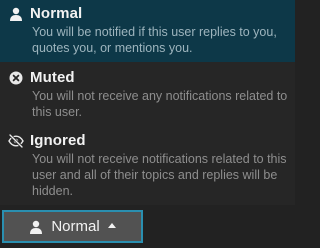 Image resolution: width=320 pixels, height=248 pixels. Describe the element at coordinates (58, 140) in the screenshot. I see `option-ignored-title: Ignored` at that location.